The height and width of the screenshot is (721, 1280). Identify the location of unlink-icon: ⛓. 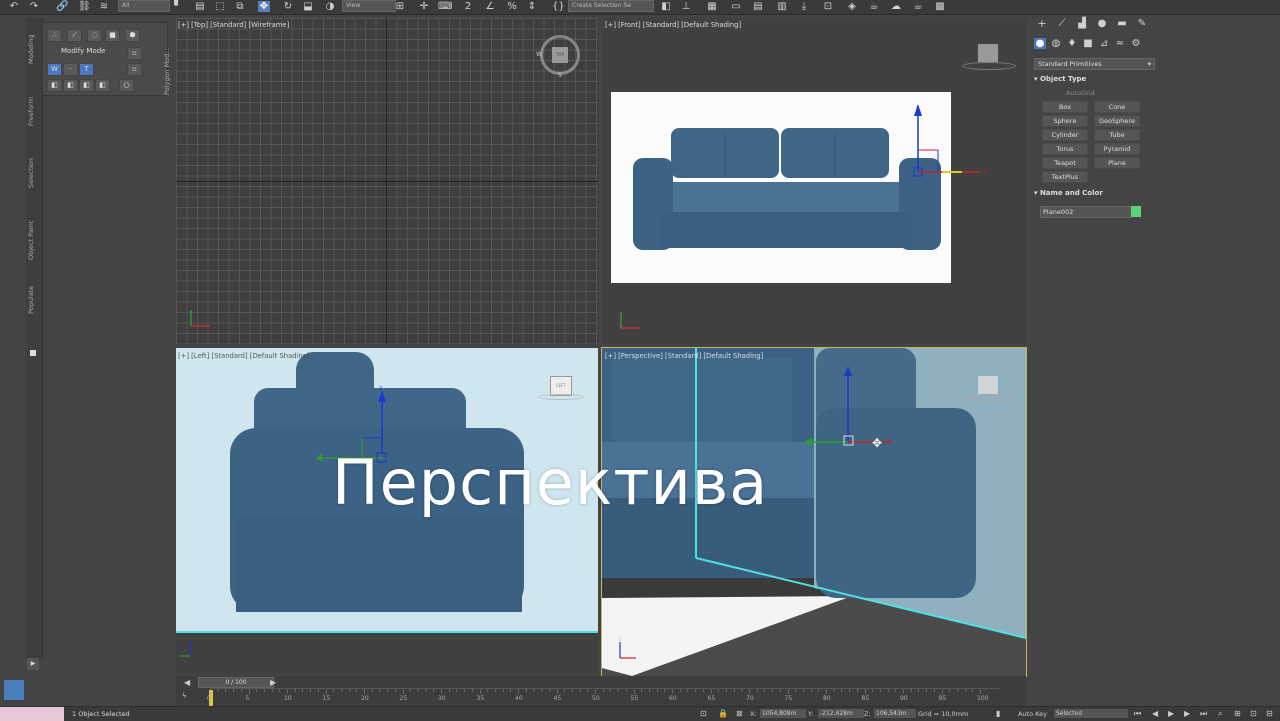
(84, 6).